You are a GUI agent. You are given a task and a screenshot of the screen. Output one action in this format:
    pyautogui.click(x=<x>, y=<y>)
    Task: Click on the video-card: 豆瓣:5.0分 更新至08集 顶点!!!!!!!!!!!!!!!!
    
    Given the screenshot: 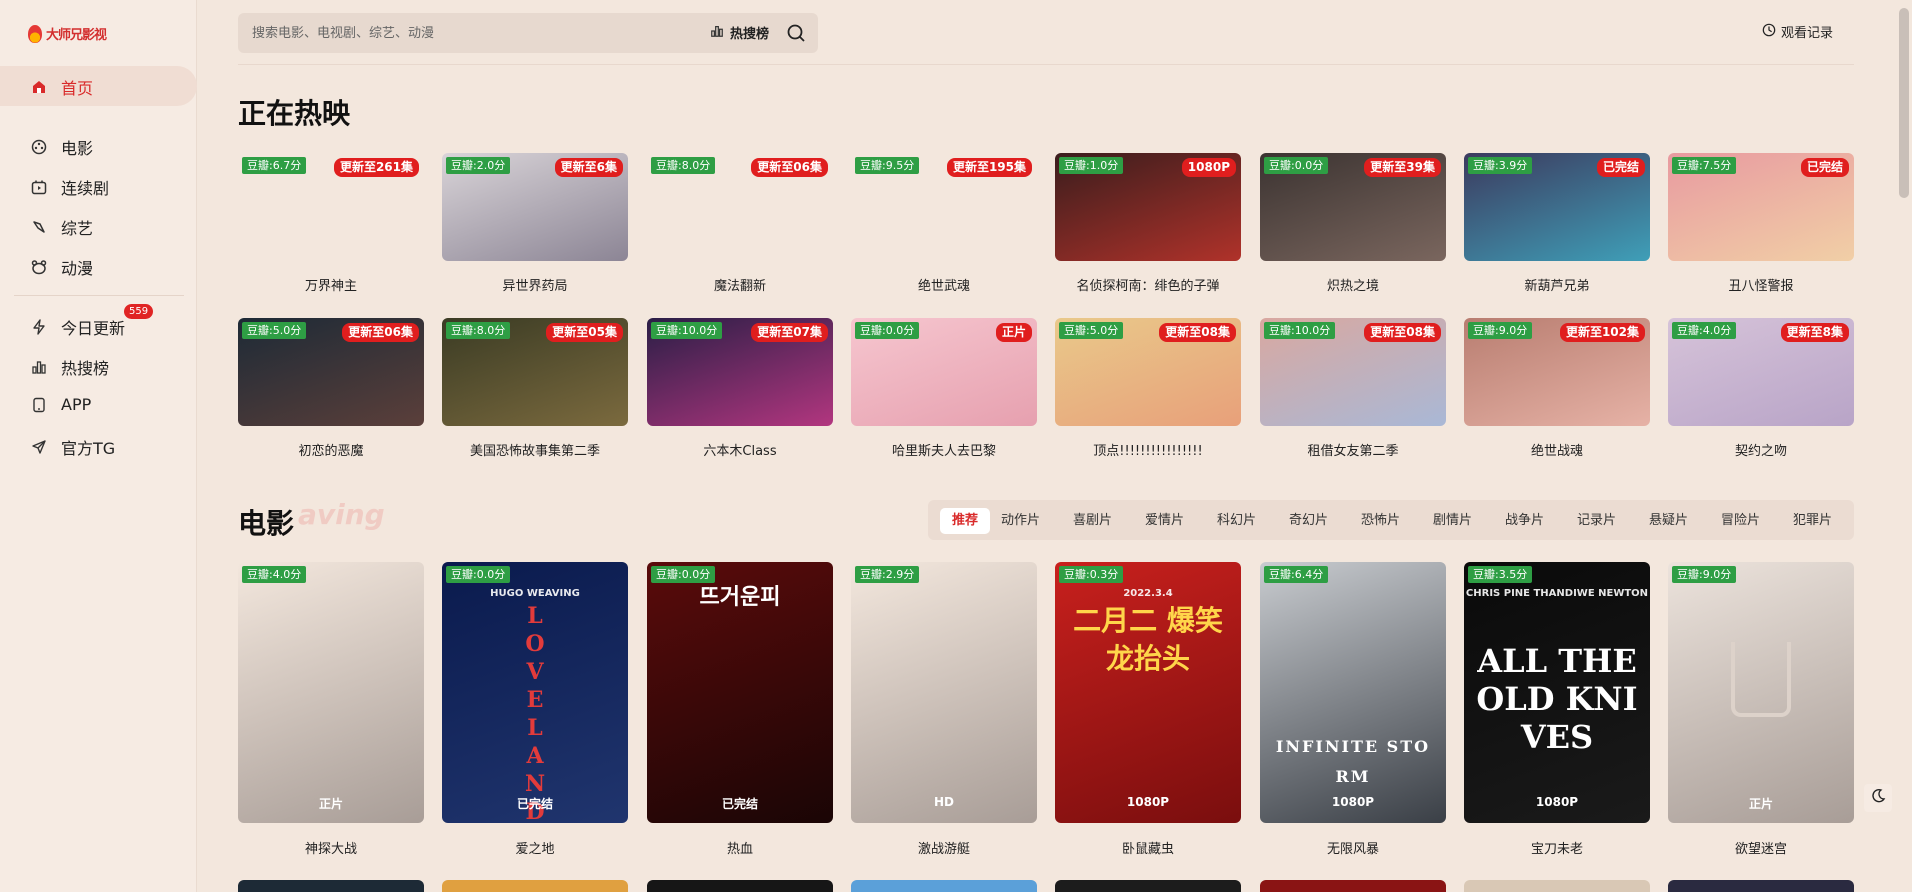 What is the action you would take?
    pyautogui.click(x=1148, y=389)
    